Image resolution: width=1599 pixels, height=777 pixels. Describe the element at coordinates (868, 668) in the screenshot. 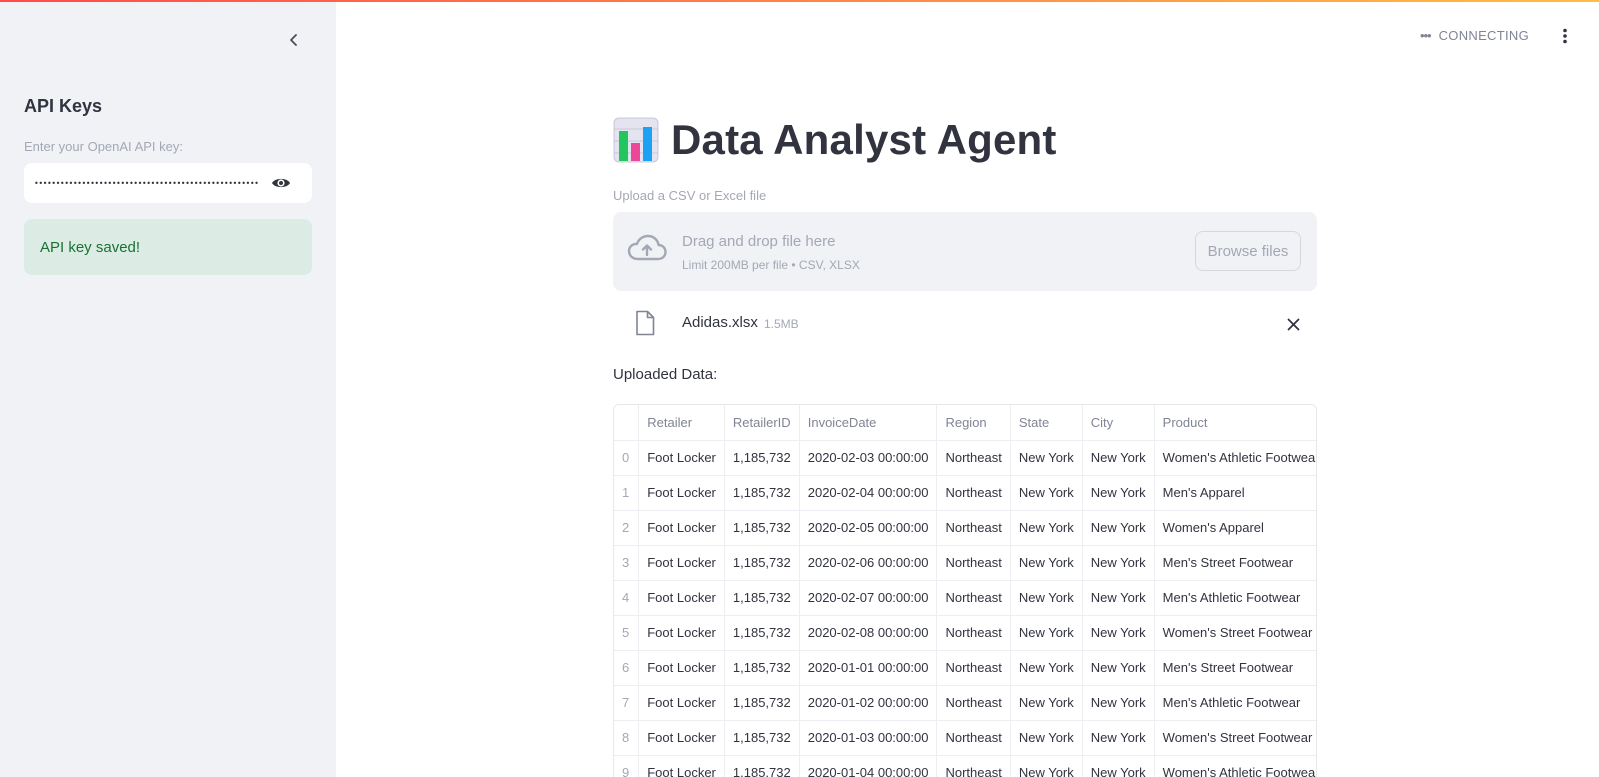

I see `table-cell: 2020-01-01 00:00:00` at that location.